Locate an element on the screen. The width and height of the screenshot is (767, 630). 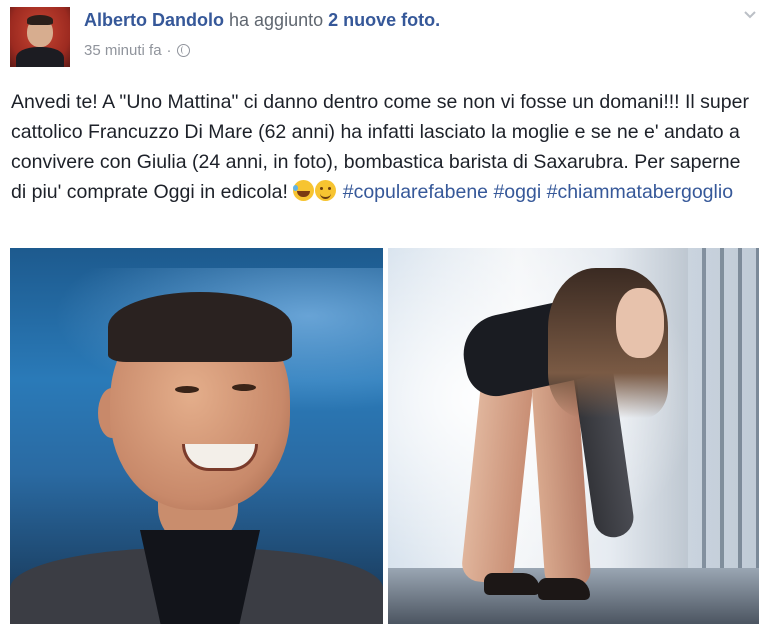
hashtag-link: #copularefabene is located at coordinates (415, 192).